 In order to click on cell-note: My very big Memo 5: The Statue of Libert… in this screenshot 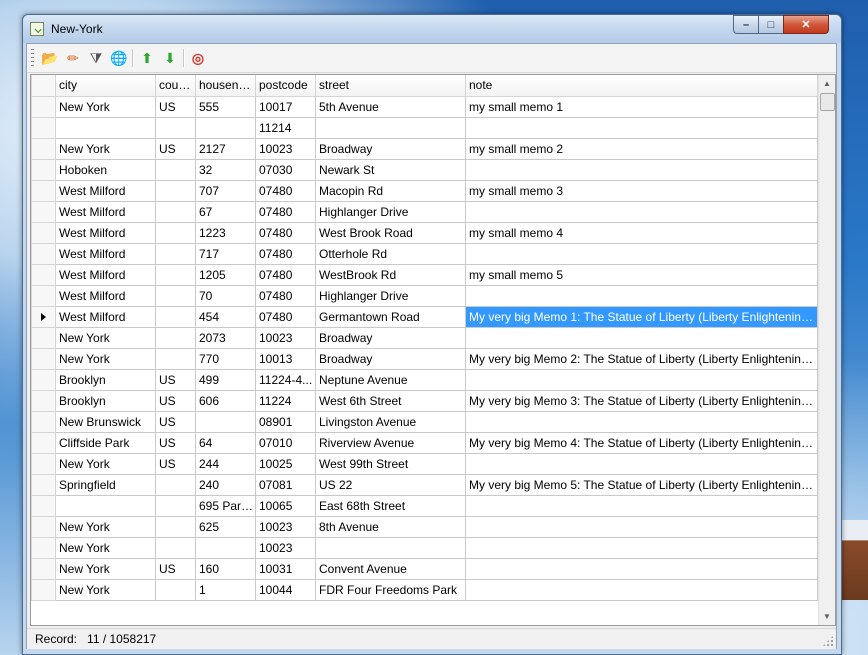, I will do `click(641, 484)`.